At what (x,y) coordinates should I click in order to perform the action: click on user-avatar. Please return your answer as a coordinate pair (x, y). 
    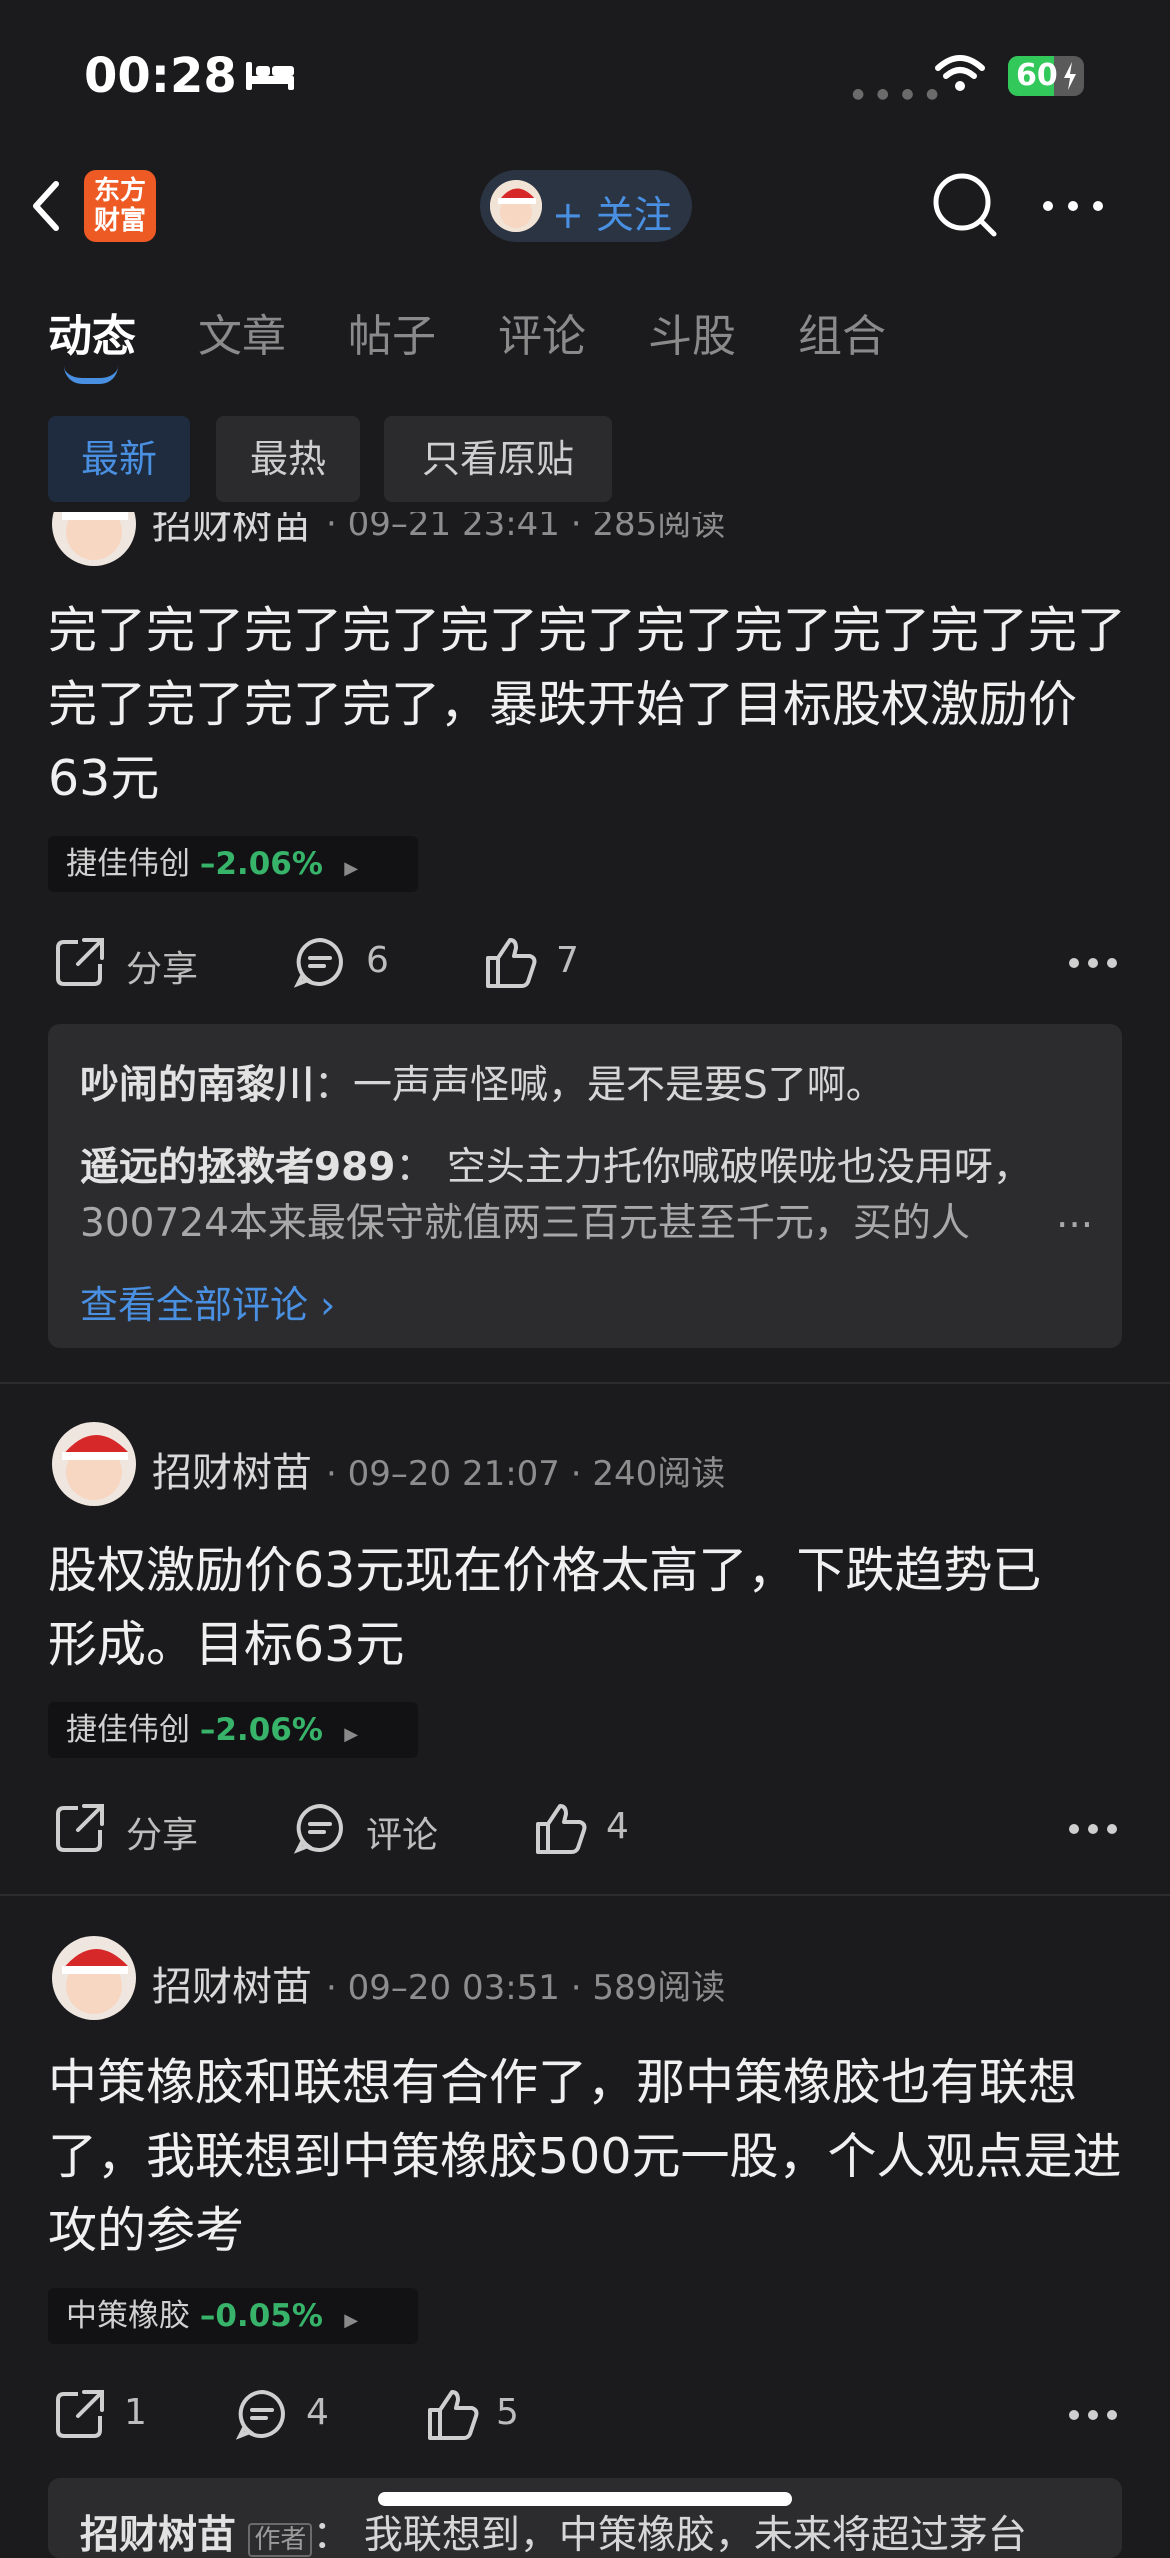
    Looking at the image, I should click on (516, 206).